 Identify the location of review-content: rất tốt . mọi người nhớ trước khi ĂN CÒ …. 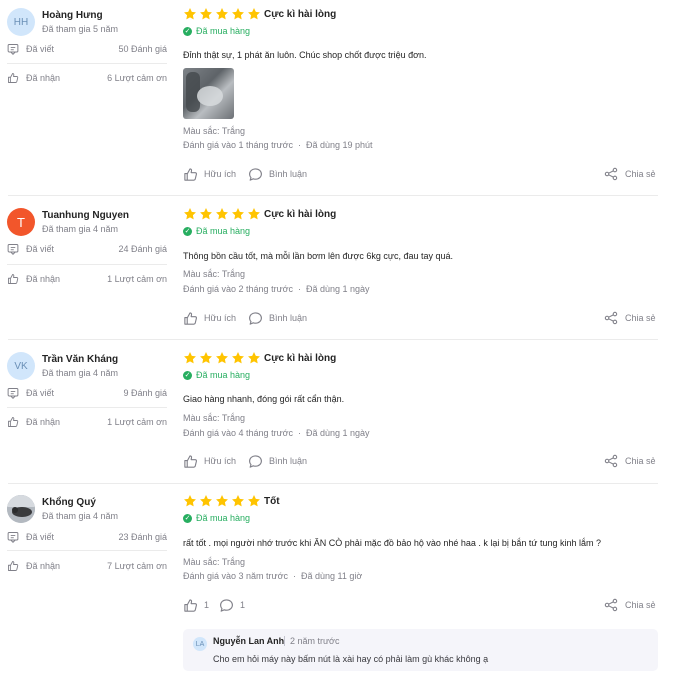
(392, 543).